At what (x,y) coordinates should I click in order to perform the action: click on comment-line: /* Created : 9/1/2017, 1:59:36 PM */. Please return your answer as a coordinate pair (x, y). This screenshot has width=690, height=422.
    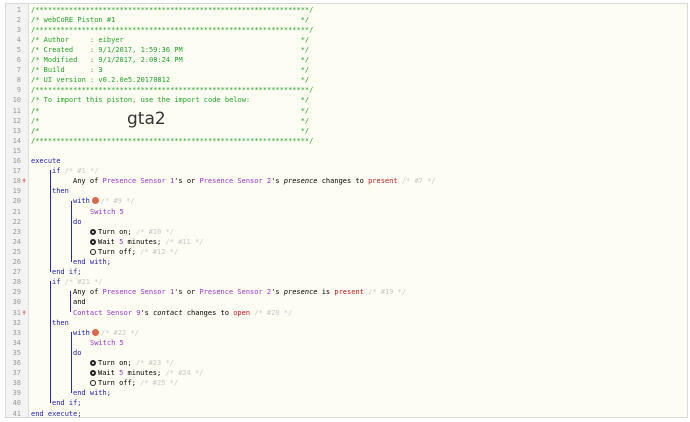
    Looking at the image, I should click on (170, 49).